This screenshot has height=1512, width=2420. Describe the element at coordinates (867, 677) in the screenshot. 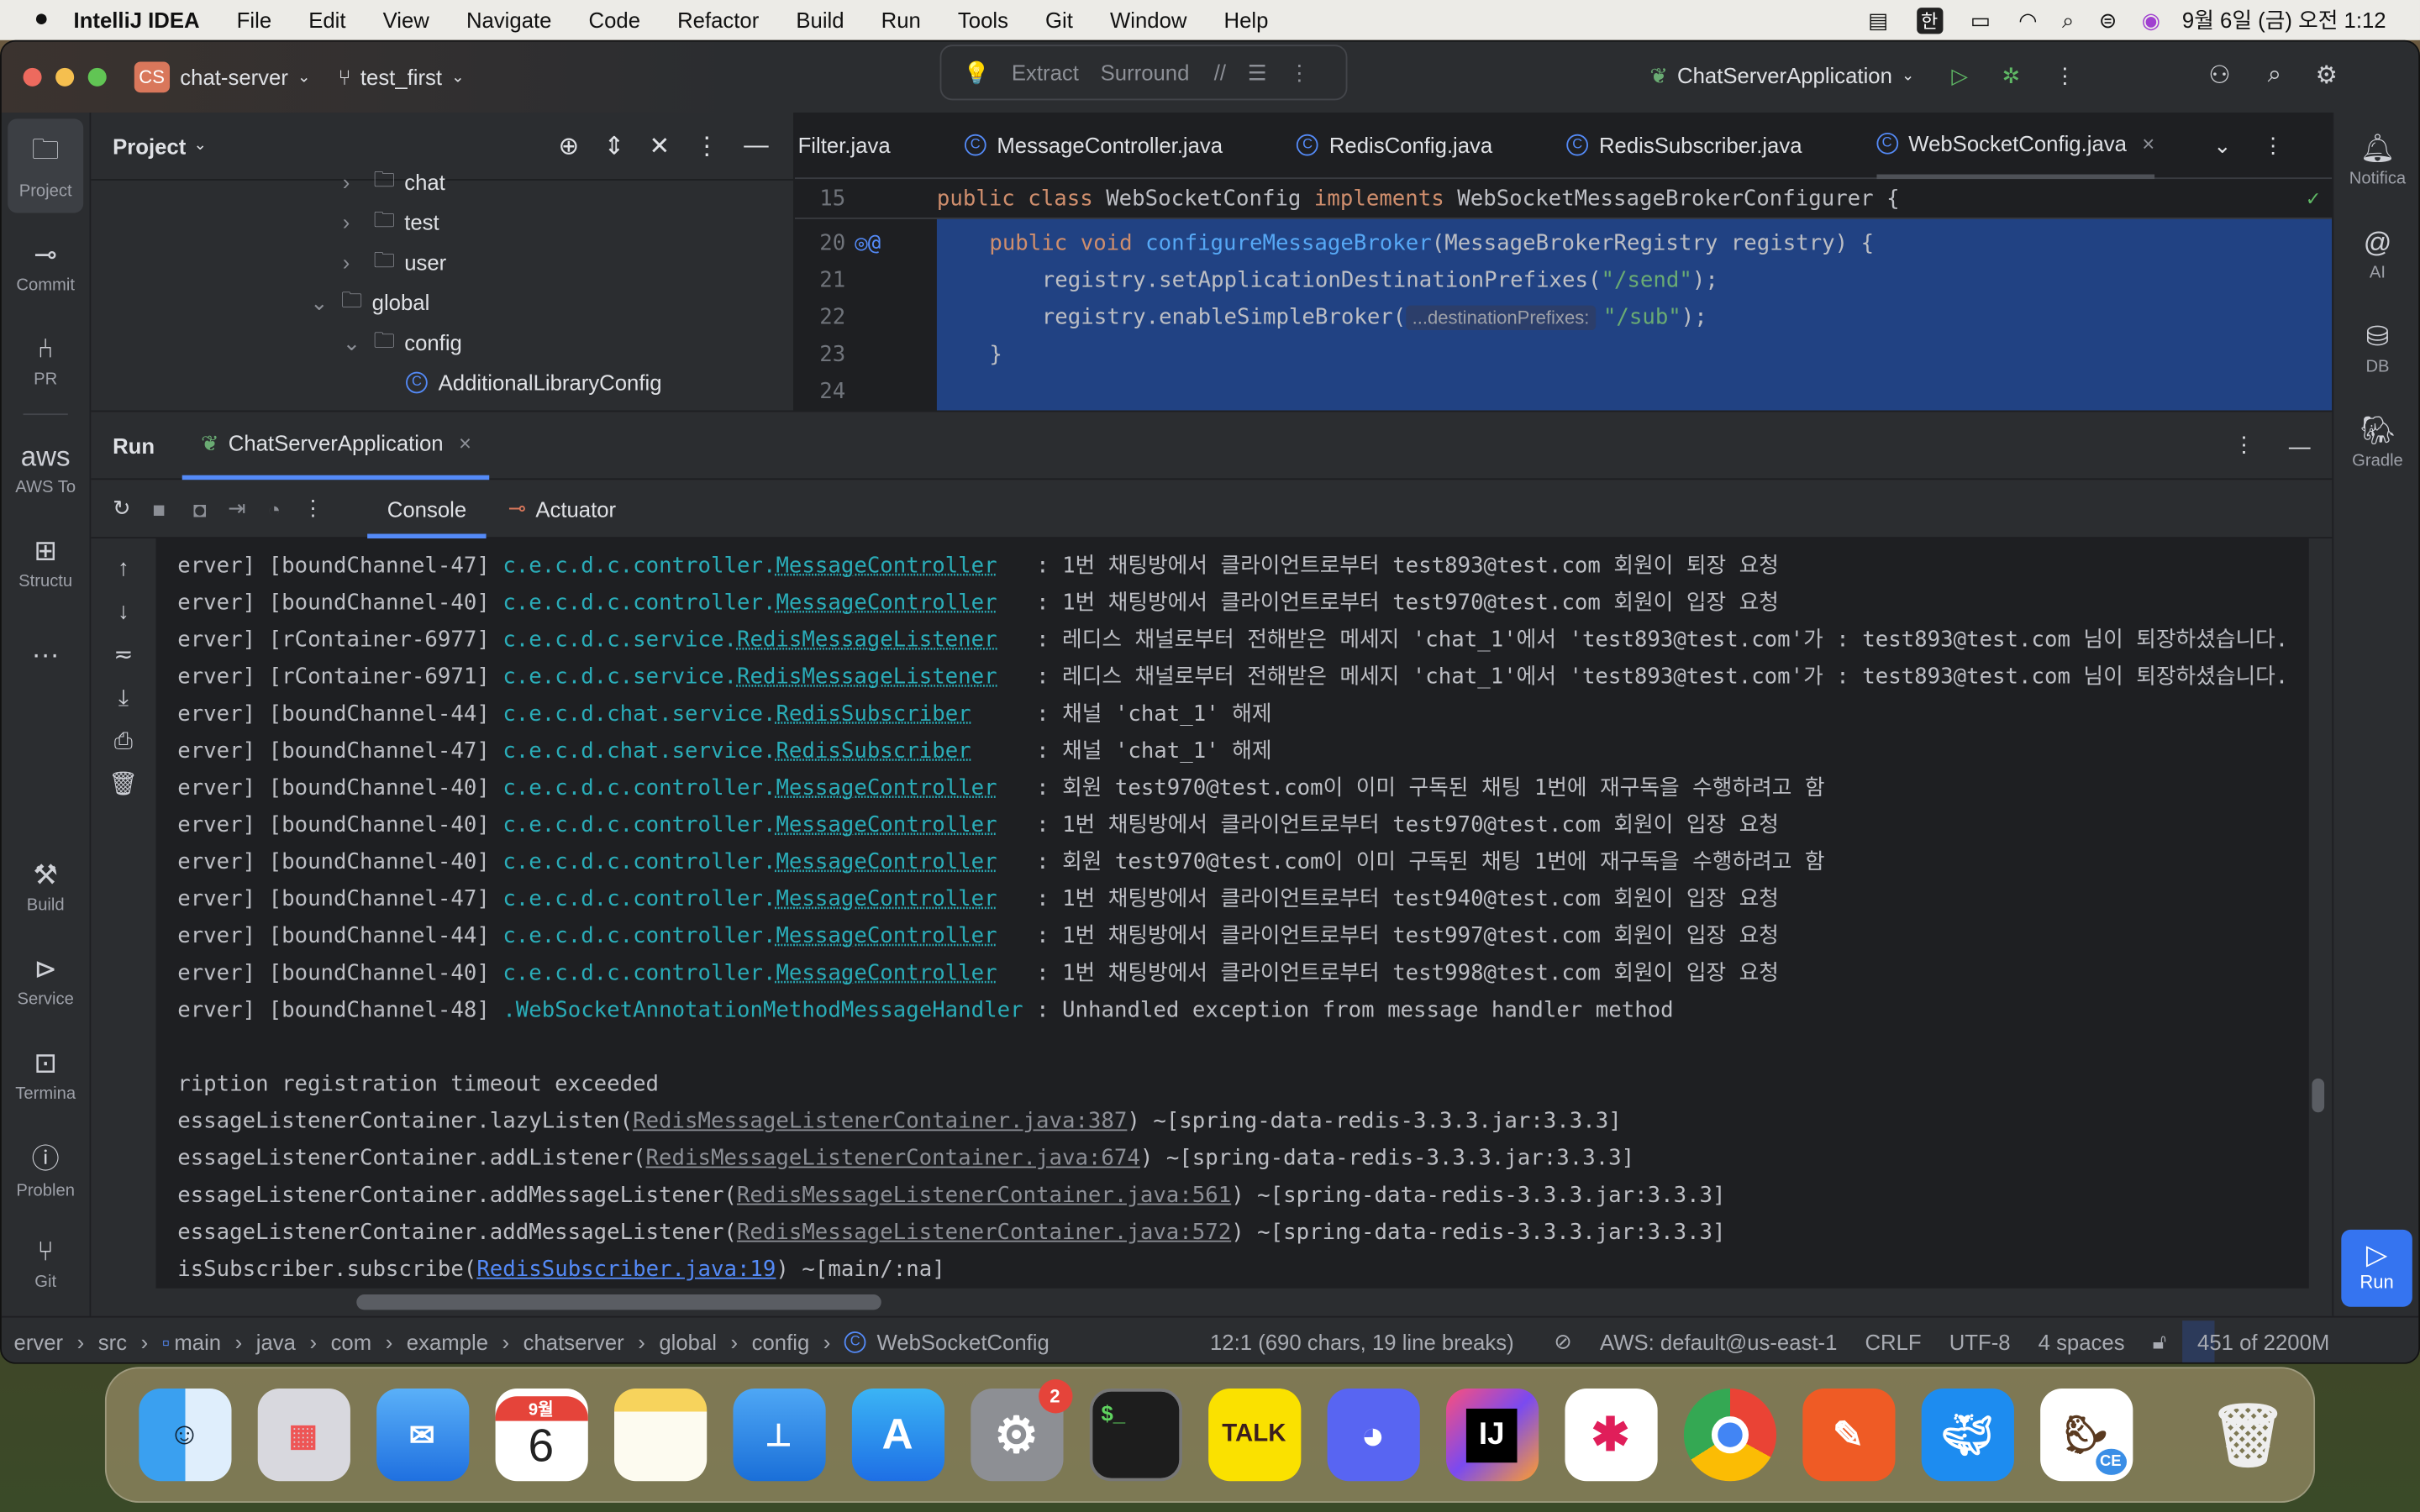

I see `log-logger-class: RedisMessageListener` at that location.